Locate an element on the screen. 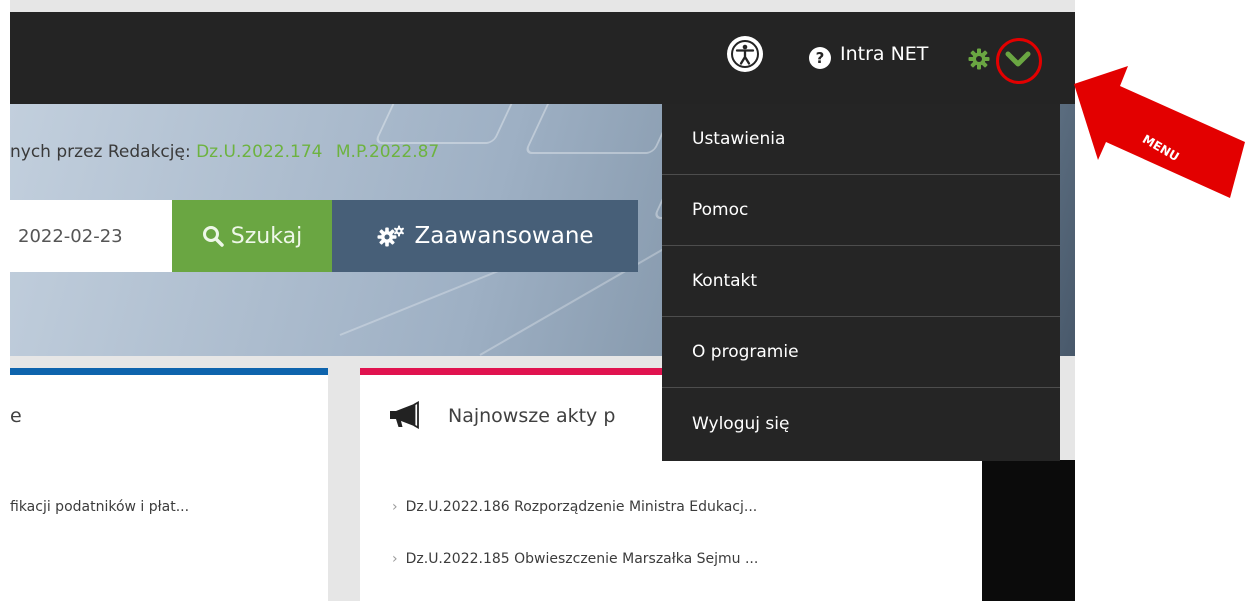  date-input is located at coordinates (91, 236).